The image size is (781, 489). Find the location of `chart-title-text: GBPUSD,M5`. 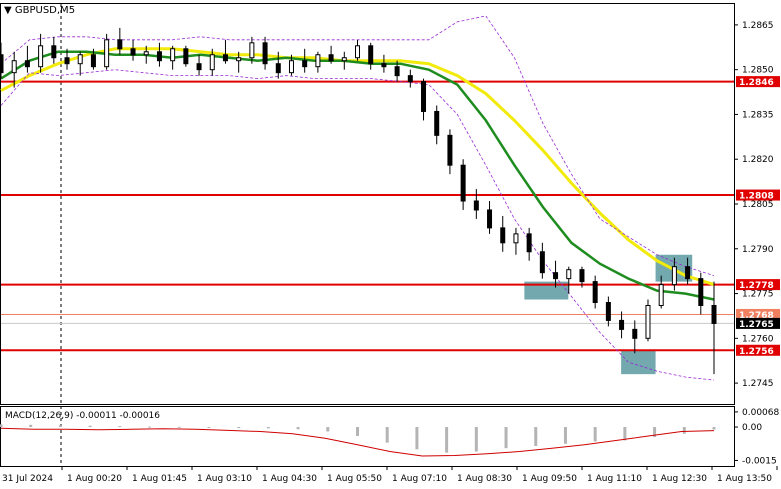

chart-title-text: GBPUSD,M5 is located at coordinates (45, 10).